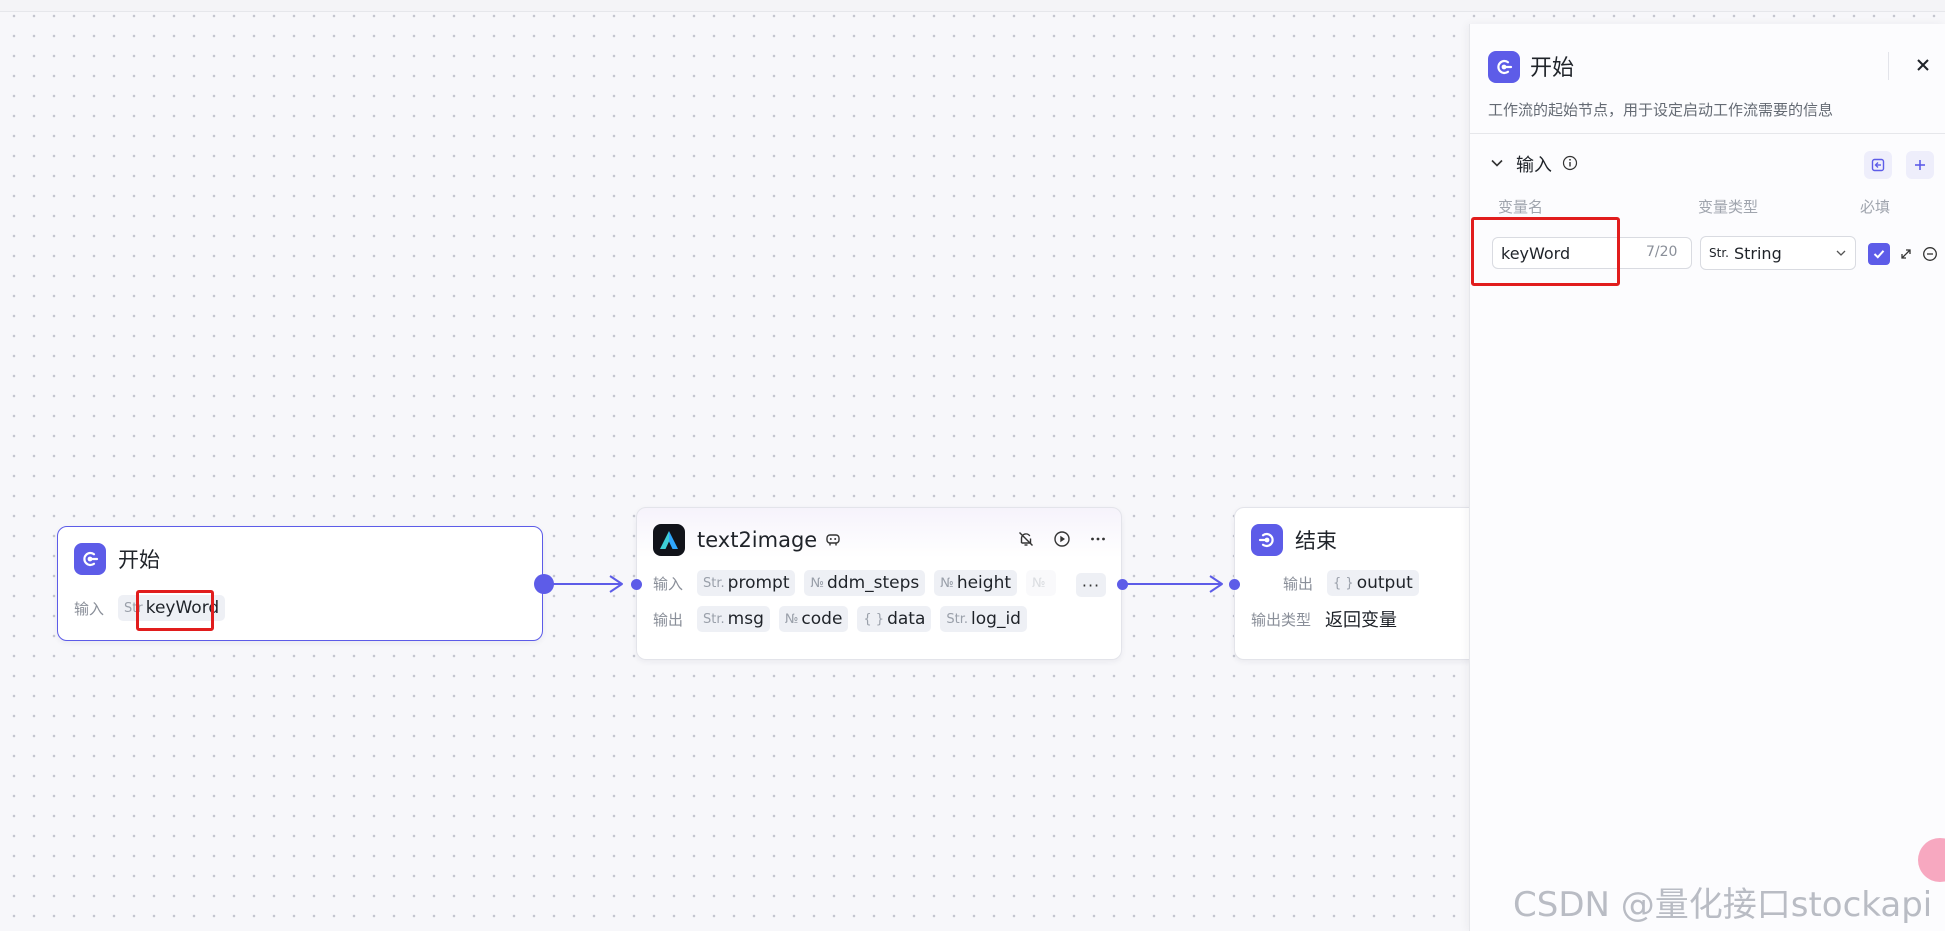 Image resolution: width=1945 pixels, height=931 pixels. I want to click on highlight-box-node, so click(175, 610).